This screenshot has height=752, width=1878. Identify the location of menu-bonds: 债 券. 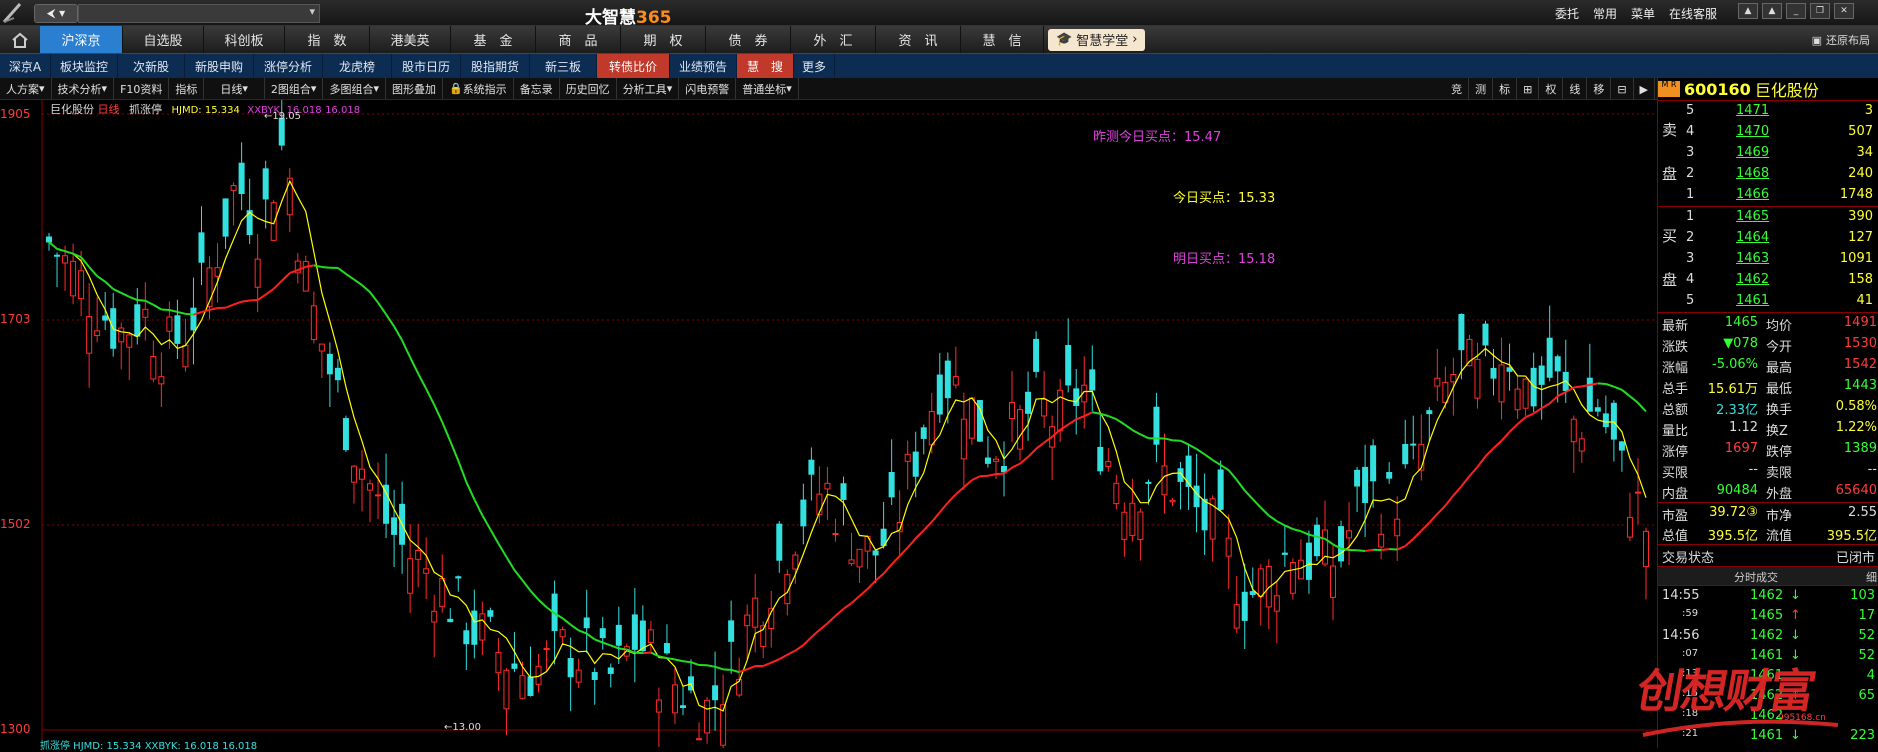
(748, 39).